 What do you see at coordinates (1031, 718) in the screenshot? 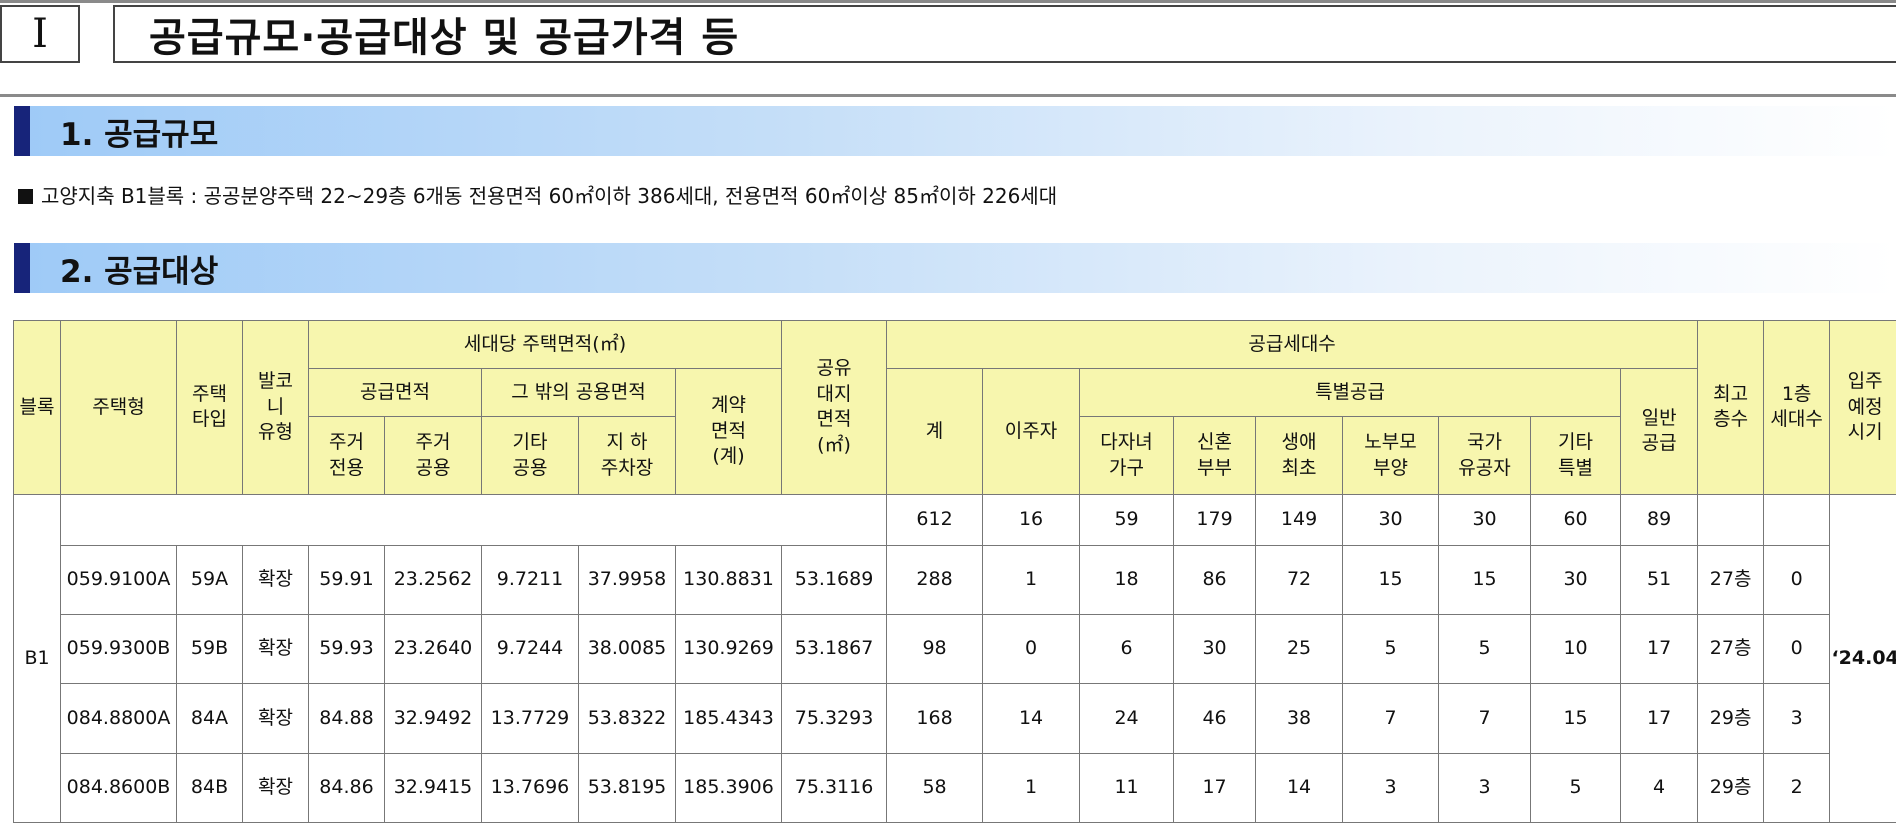
I see `cell-relocatee: 14` at bounding box center [1031, 718].